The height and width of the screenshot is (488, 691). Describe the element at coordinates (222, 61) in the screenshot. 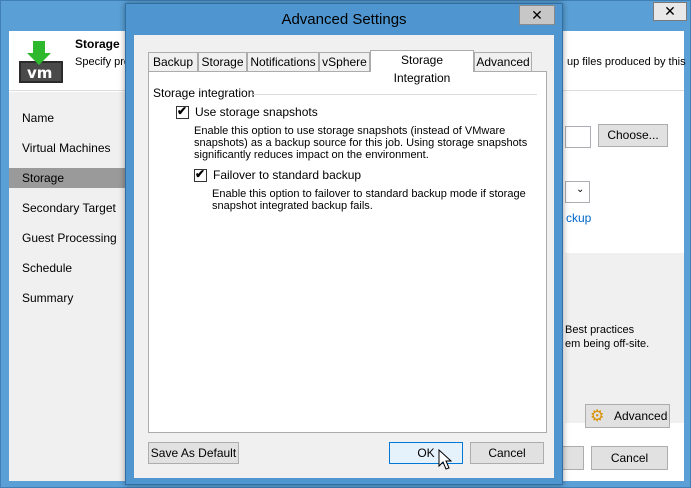

I see `tab-storage: Storage` at that location.